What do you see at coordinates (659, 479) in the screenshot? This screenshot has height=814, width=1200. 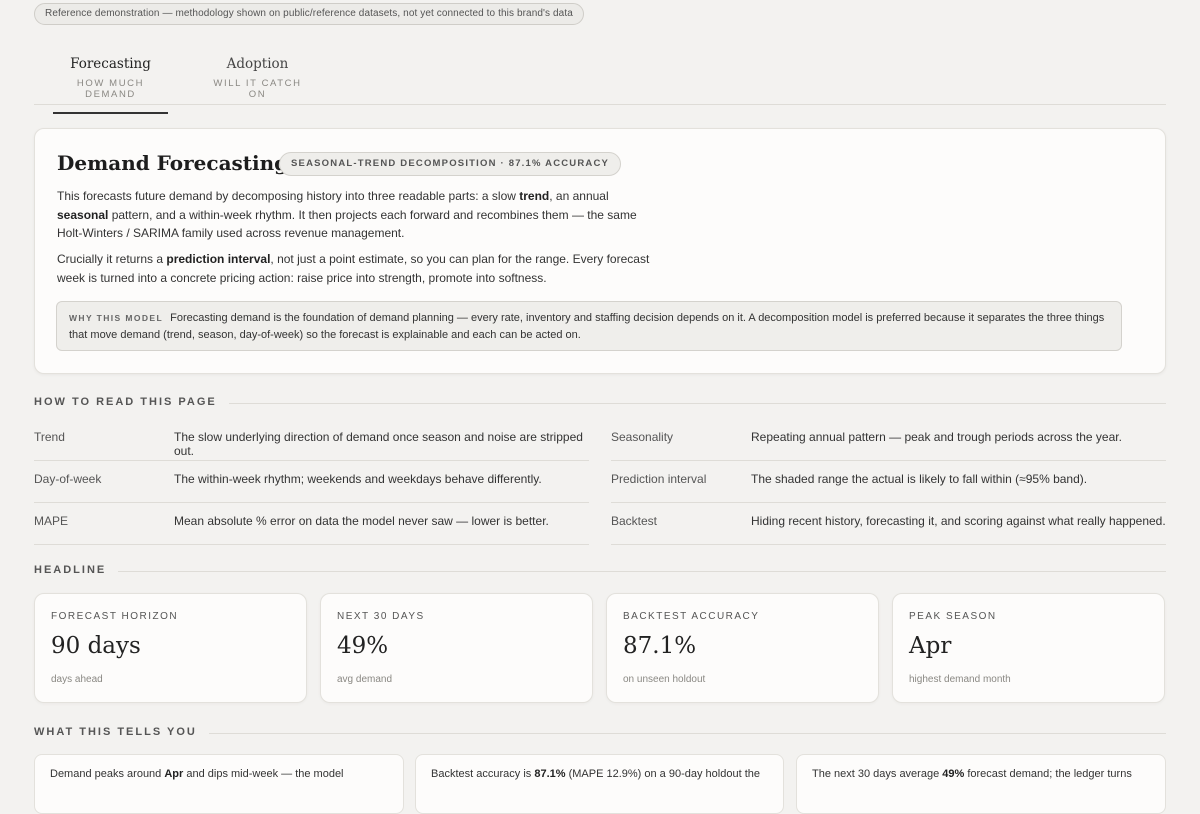 I see `glossary-term: Prediction interval` at bounding box center [659, 479].